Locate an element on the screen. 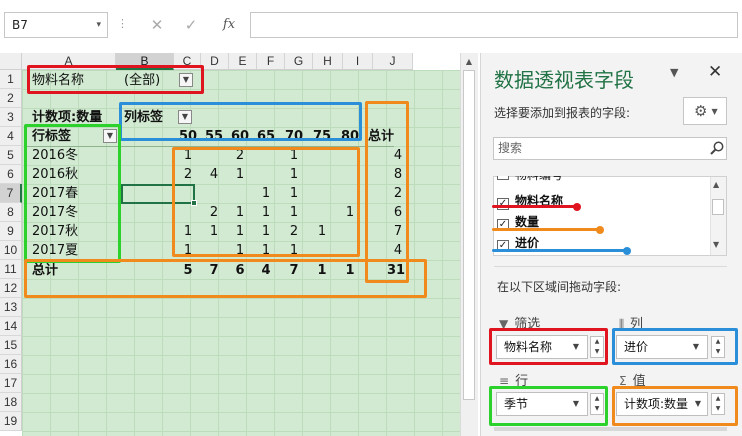  annotation-pane-columns is located at coordinates (675, 346).